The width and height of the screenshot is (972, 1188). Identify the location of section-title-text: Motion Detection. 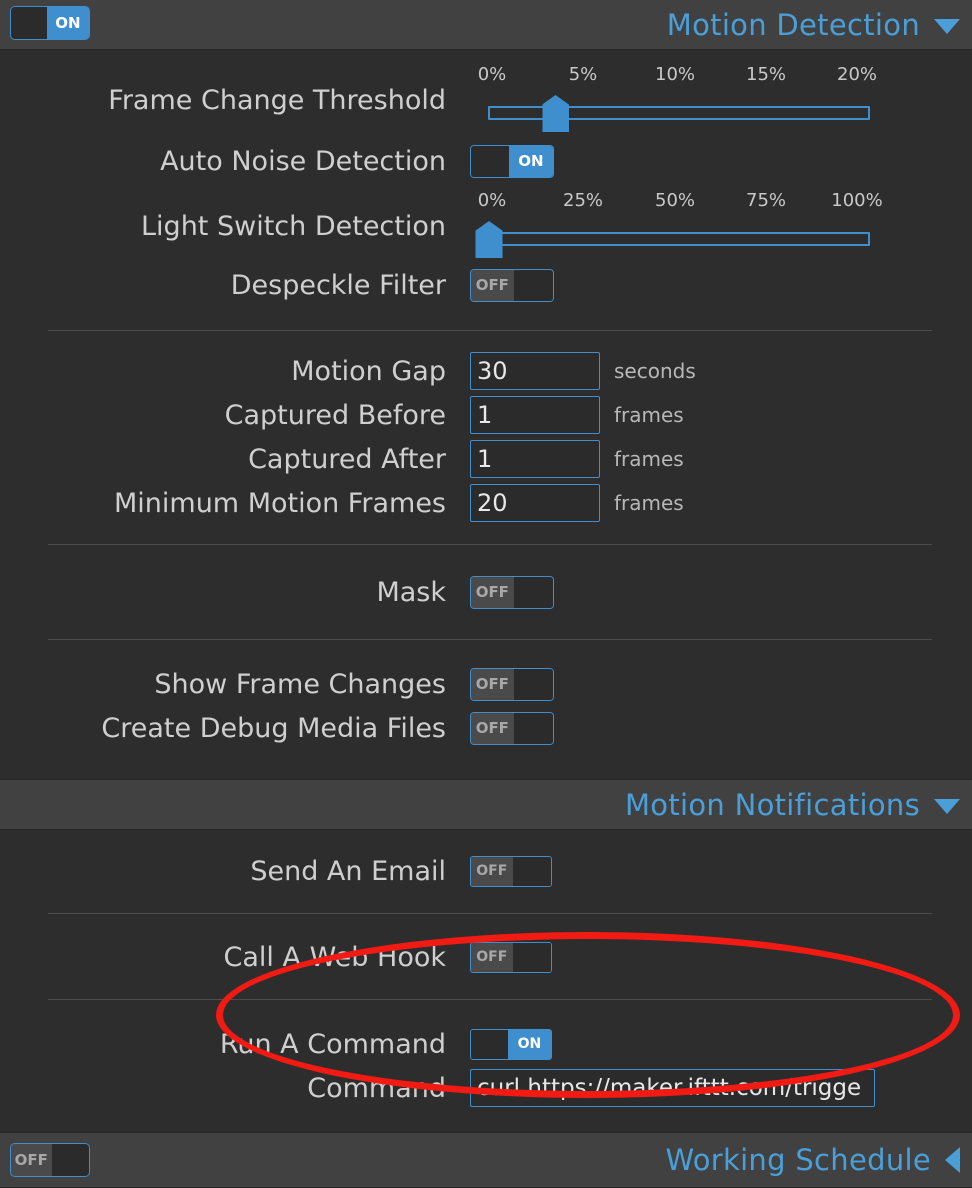
(793, 24).